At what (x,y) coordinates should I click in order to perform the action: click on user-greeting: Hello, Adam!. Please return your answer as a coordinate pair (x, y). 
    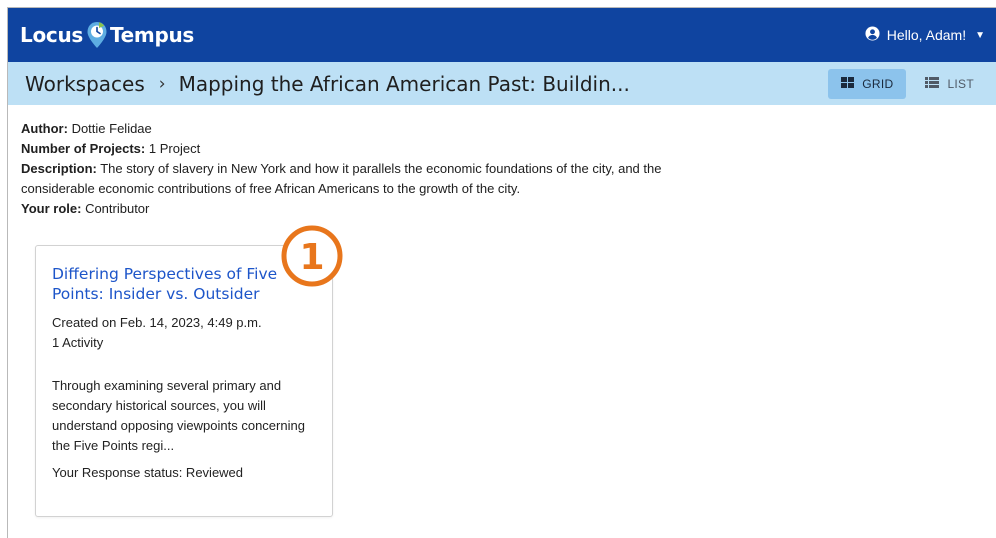
    Looking at the image, I should click on (926, 35).